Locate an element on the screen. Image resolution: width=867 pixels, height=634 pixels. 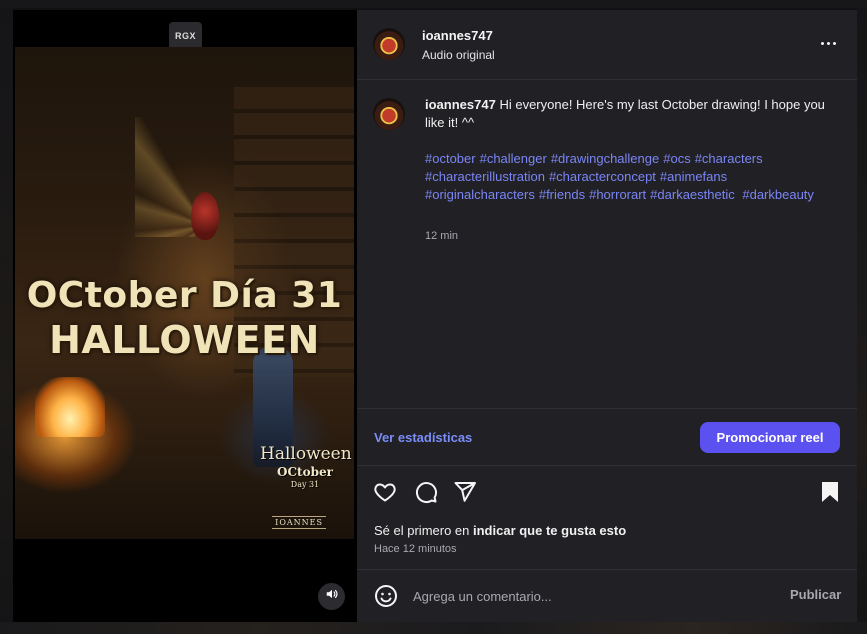
smiley-icon is located at coordinates (386, 598).